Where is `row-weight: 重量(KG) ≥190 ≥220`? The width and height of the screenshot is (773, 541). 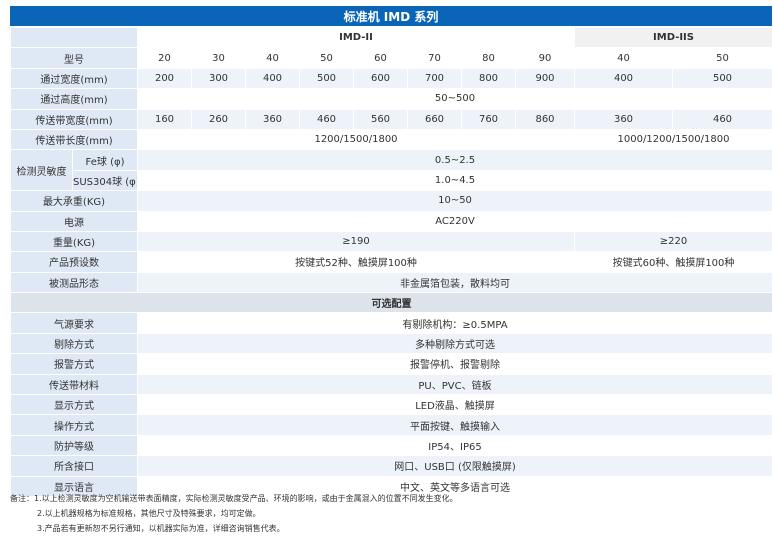 row-weight: 重量(KG) ≥190 ≥220 is located at coordinates (391, 241).